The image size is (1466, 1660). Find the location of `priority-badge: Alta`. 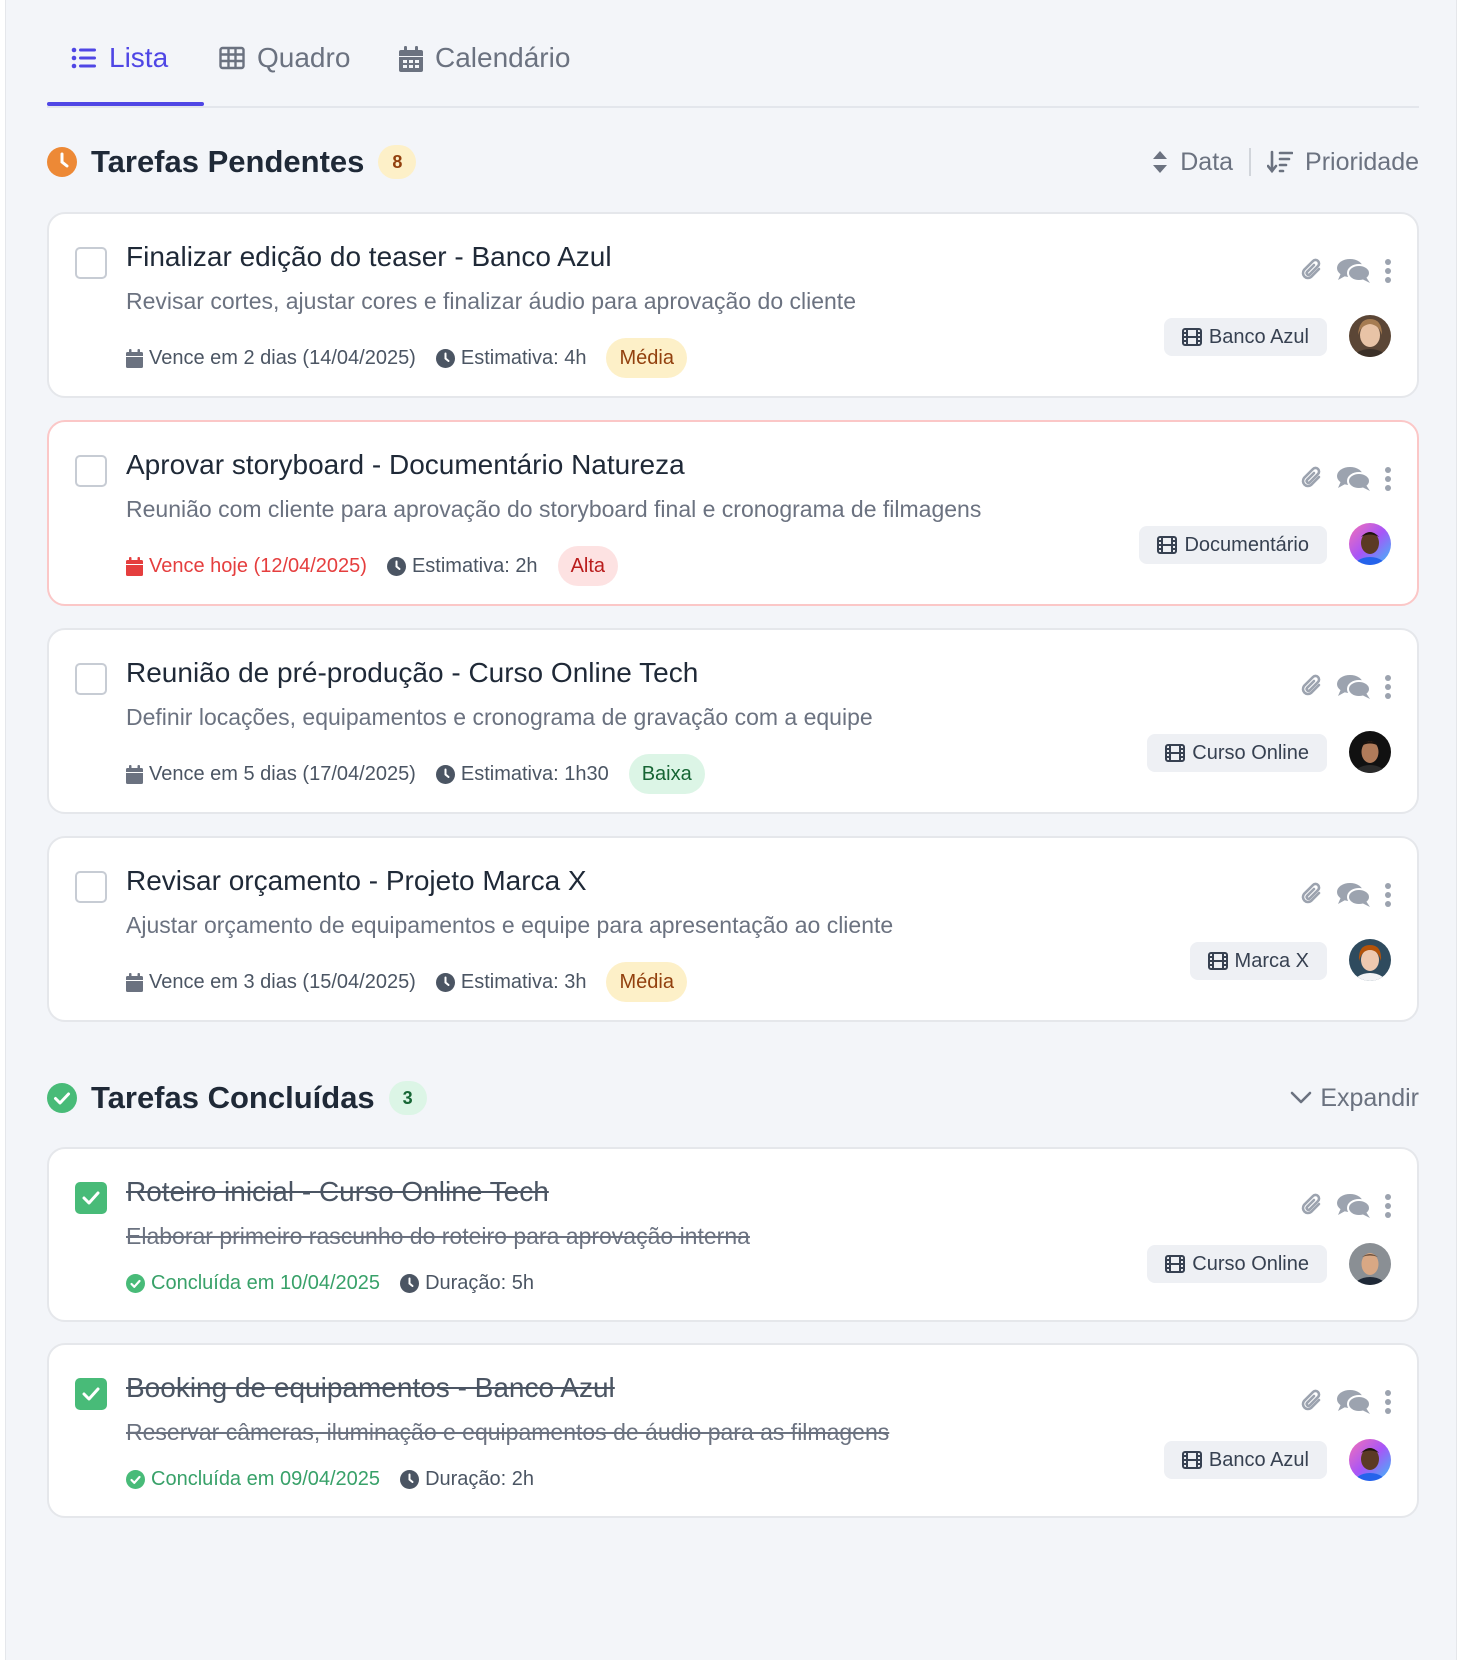

priority-badge: Alta is located at coordinates (588, 566).